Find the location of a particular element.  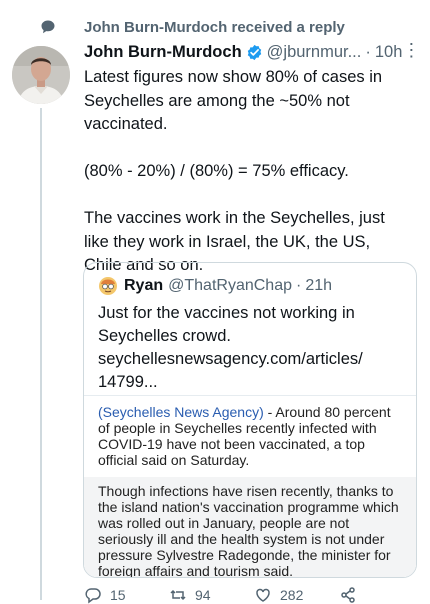

tweet-actions: 15 94 282 is located at coordinates (254, 595).